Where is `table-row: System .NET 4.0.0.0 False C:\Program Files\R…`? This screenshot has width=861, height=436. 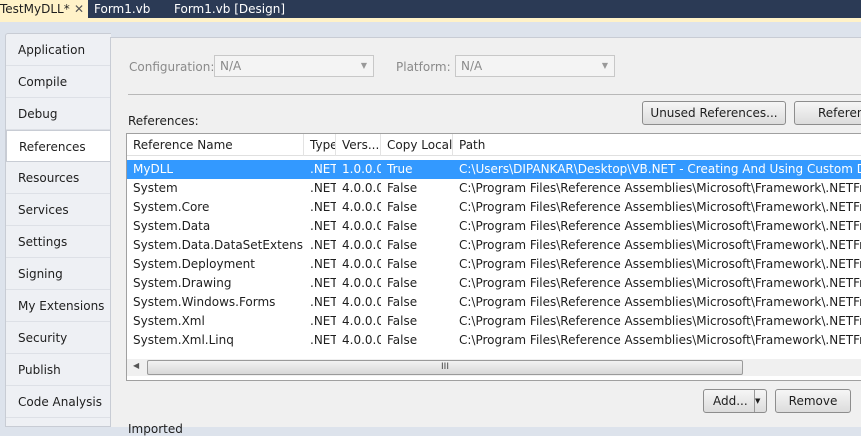
table-row: System .NET 4.0.0.0 False C:\Program Files\R… is located at coordinates (494, 188).